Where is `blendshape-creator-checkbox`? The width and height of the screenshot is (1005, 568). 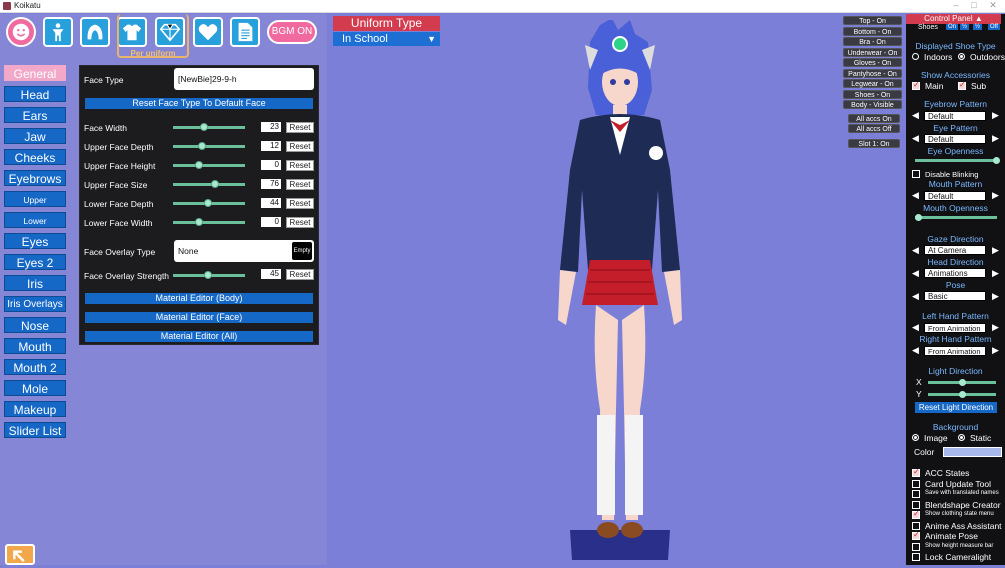 blendshape-creator-checkbox is located at coordinates (916, 505).